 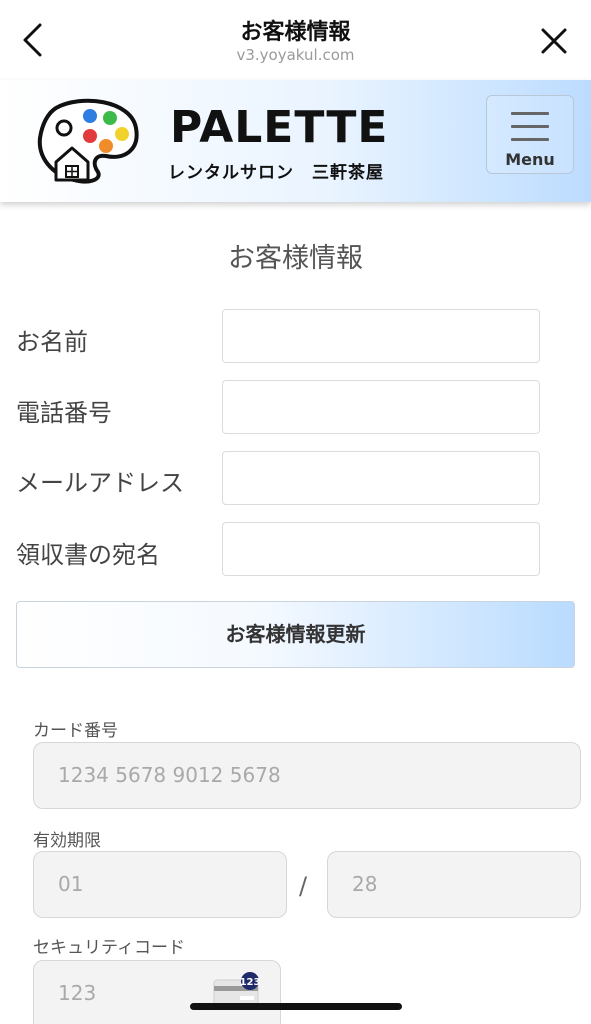 I want to click on menu-button: Menu, so click(x=530, y=134).